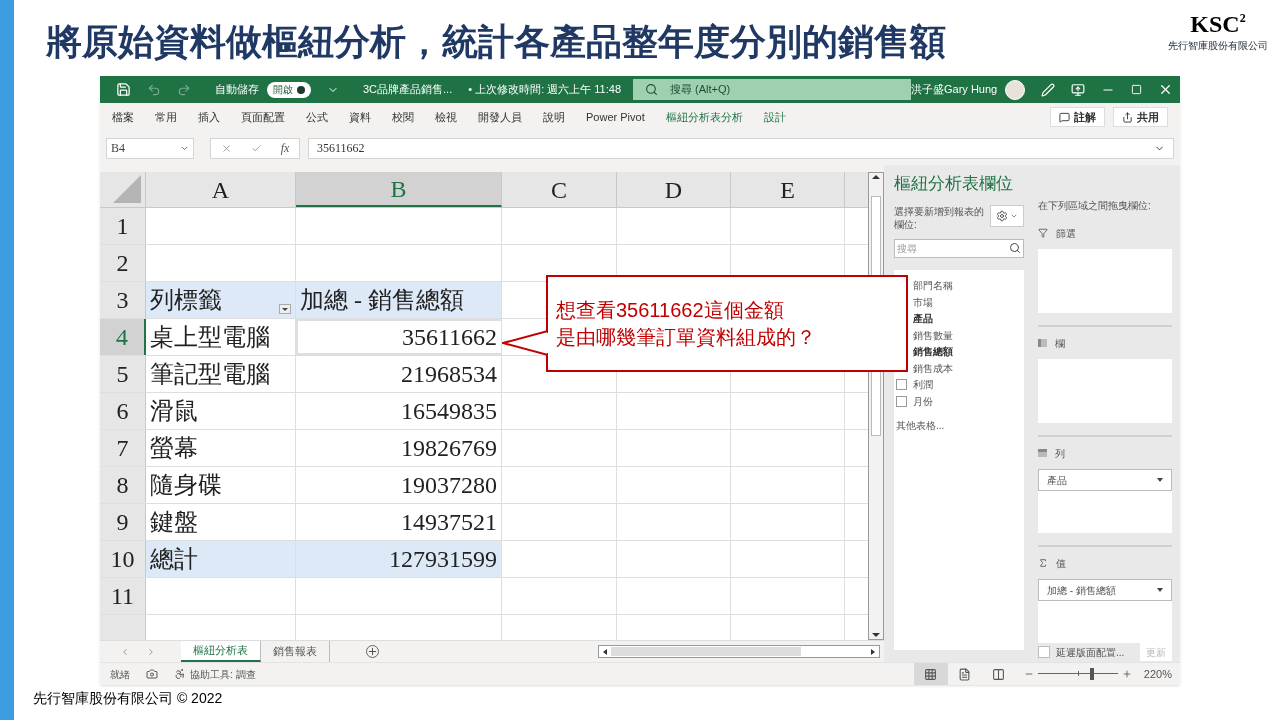 The height and width of the screenshot is (720, 1280). I want to click on ribbon-tab: 公式, so click(317, 117).